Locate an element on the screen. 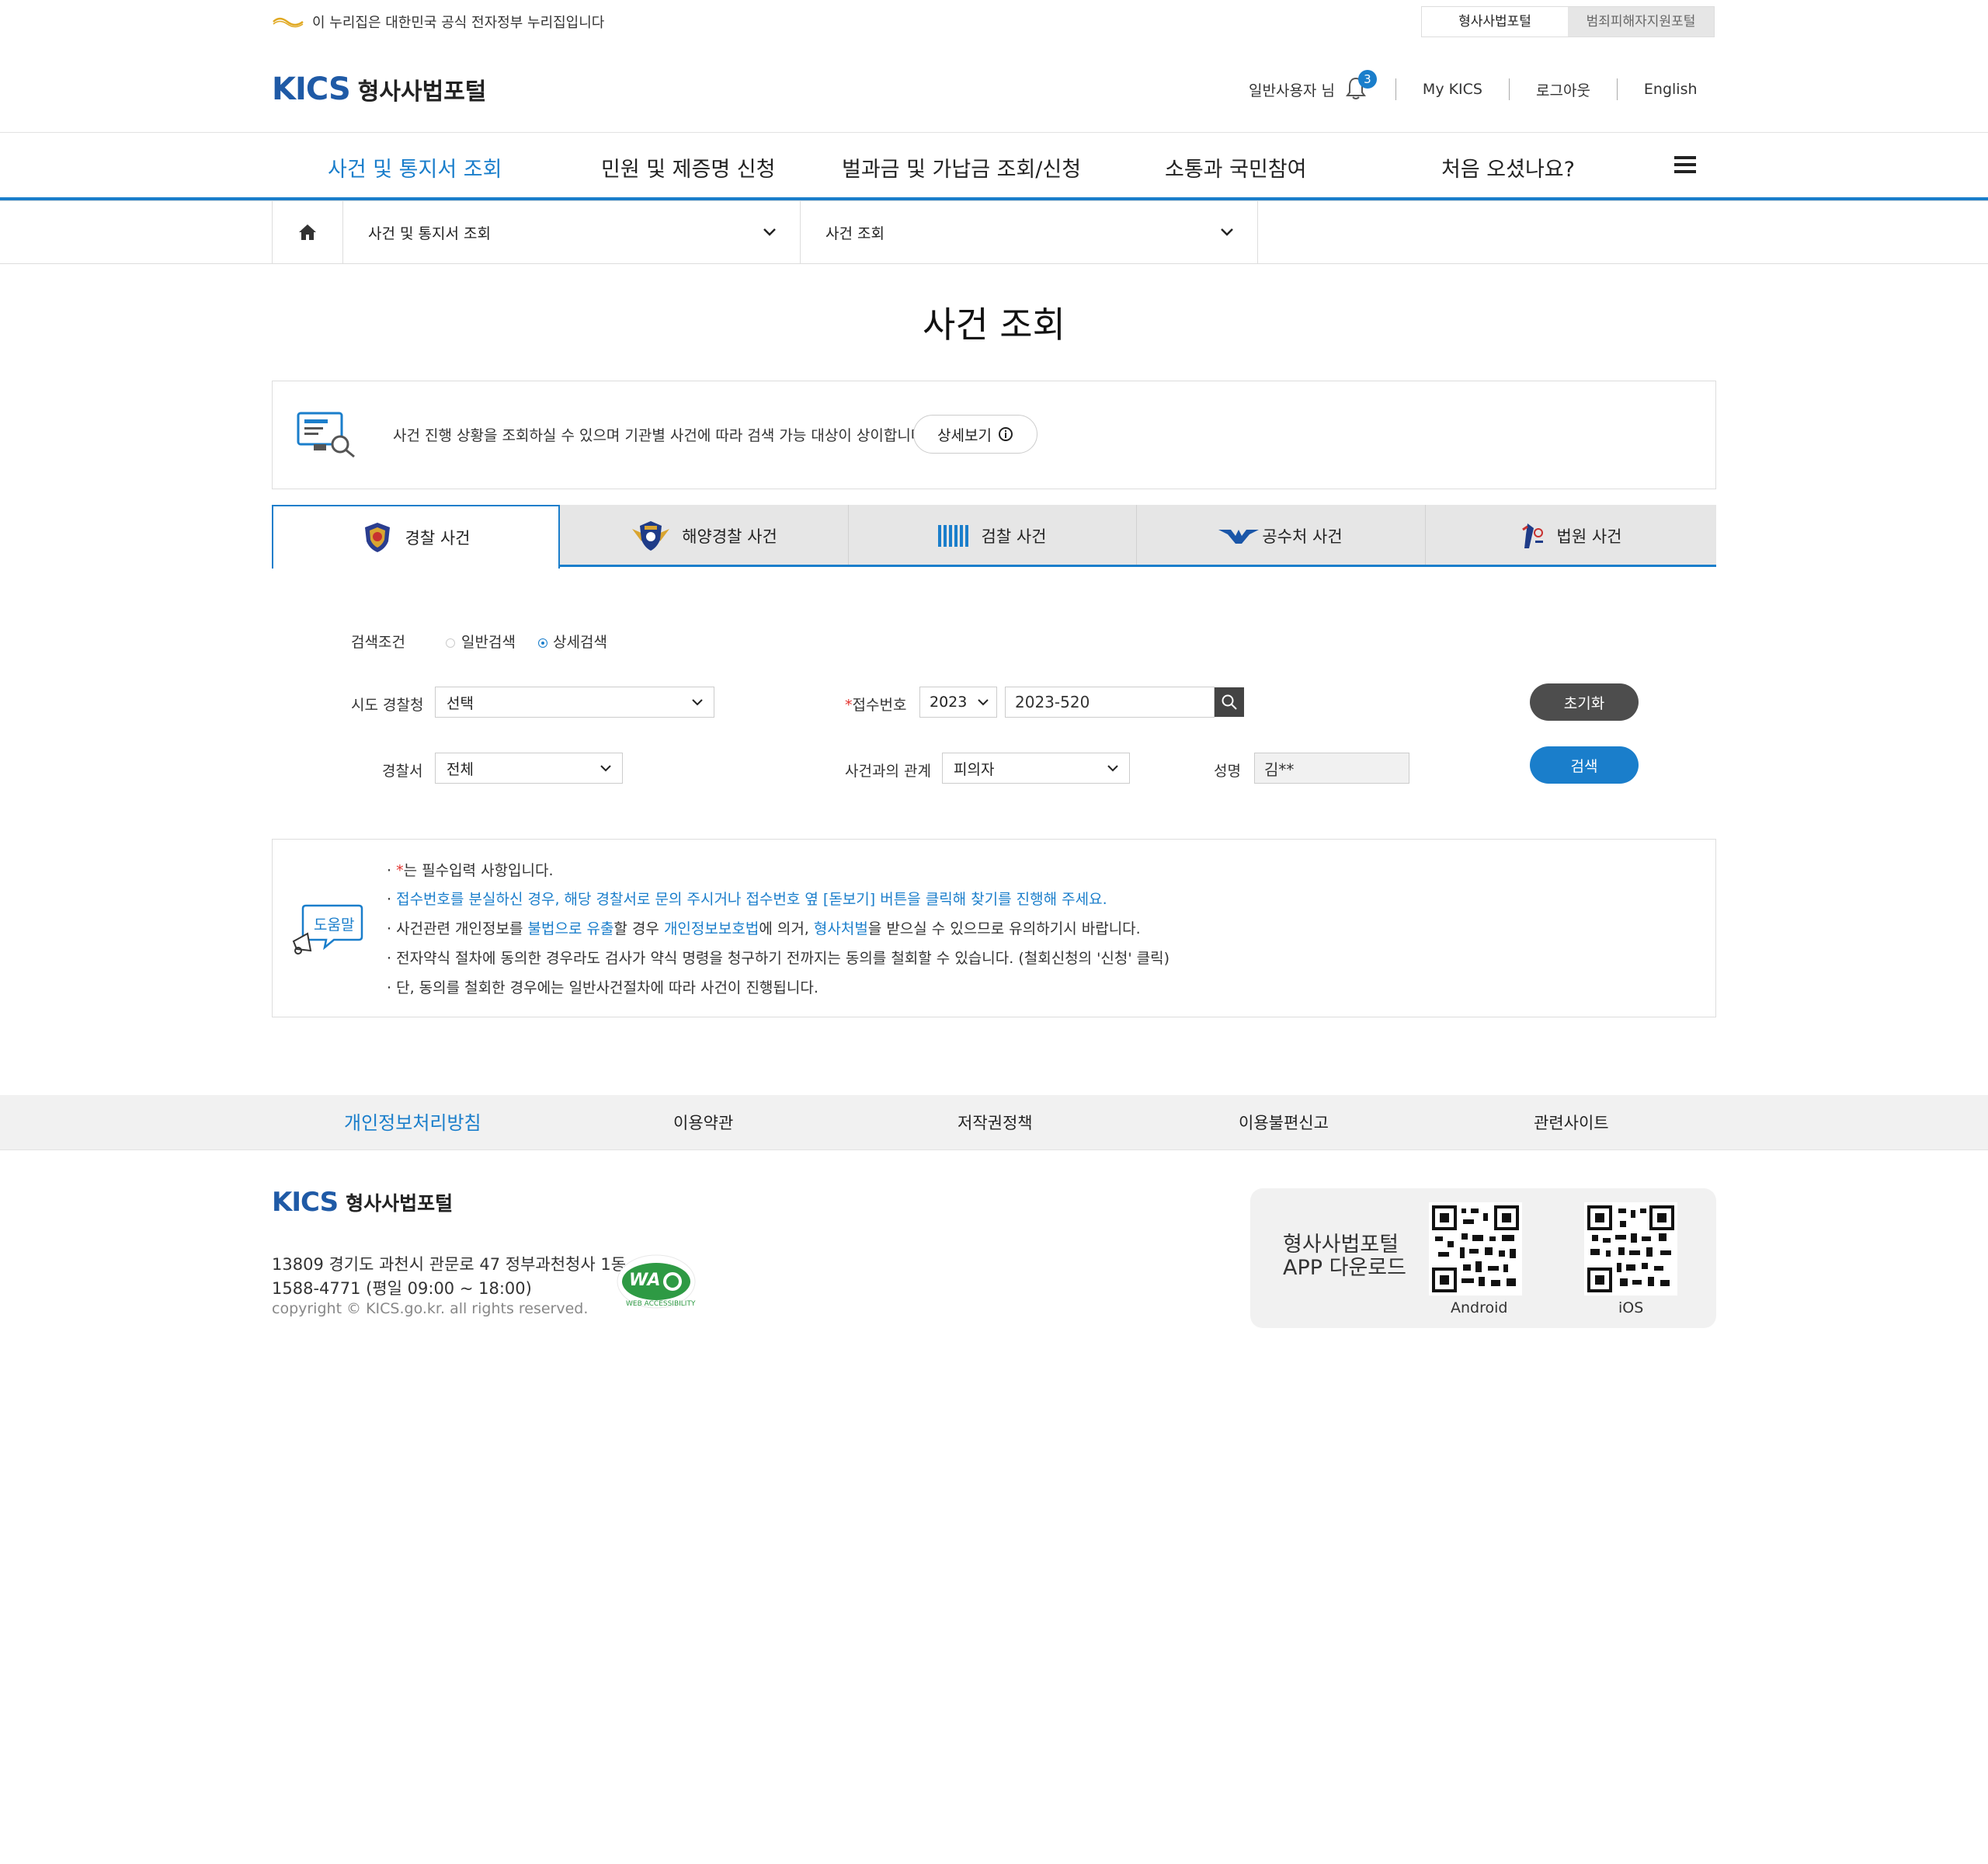 Image resolution: width=1988 pixels, height=1864 pixels. qr-code-icon is located at coordinates (1631, 1248).